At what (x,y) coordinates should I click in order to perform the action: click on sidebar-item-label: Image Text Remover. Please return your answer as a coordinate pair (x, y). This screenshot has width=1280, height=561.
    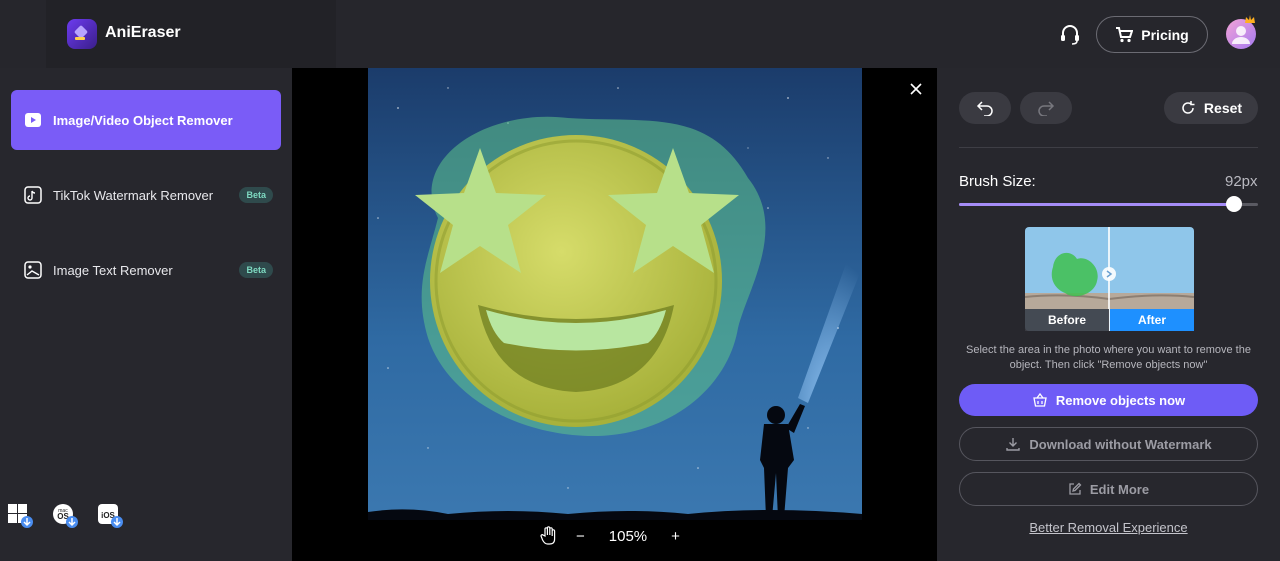
    Looking at the image, I should click on (113, 270).